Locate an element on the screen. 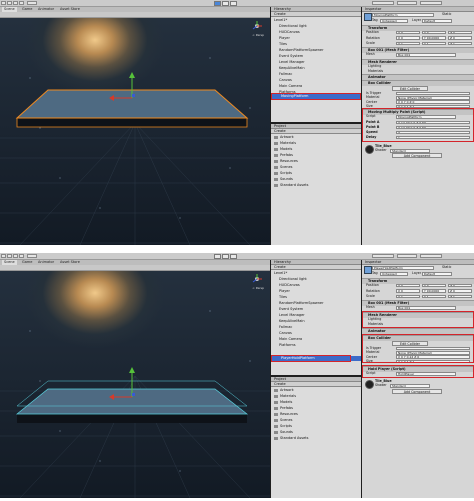  project-folder: Artwork is located at coordinates (287, 390).